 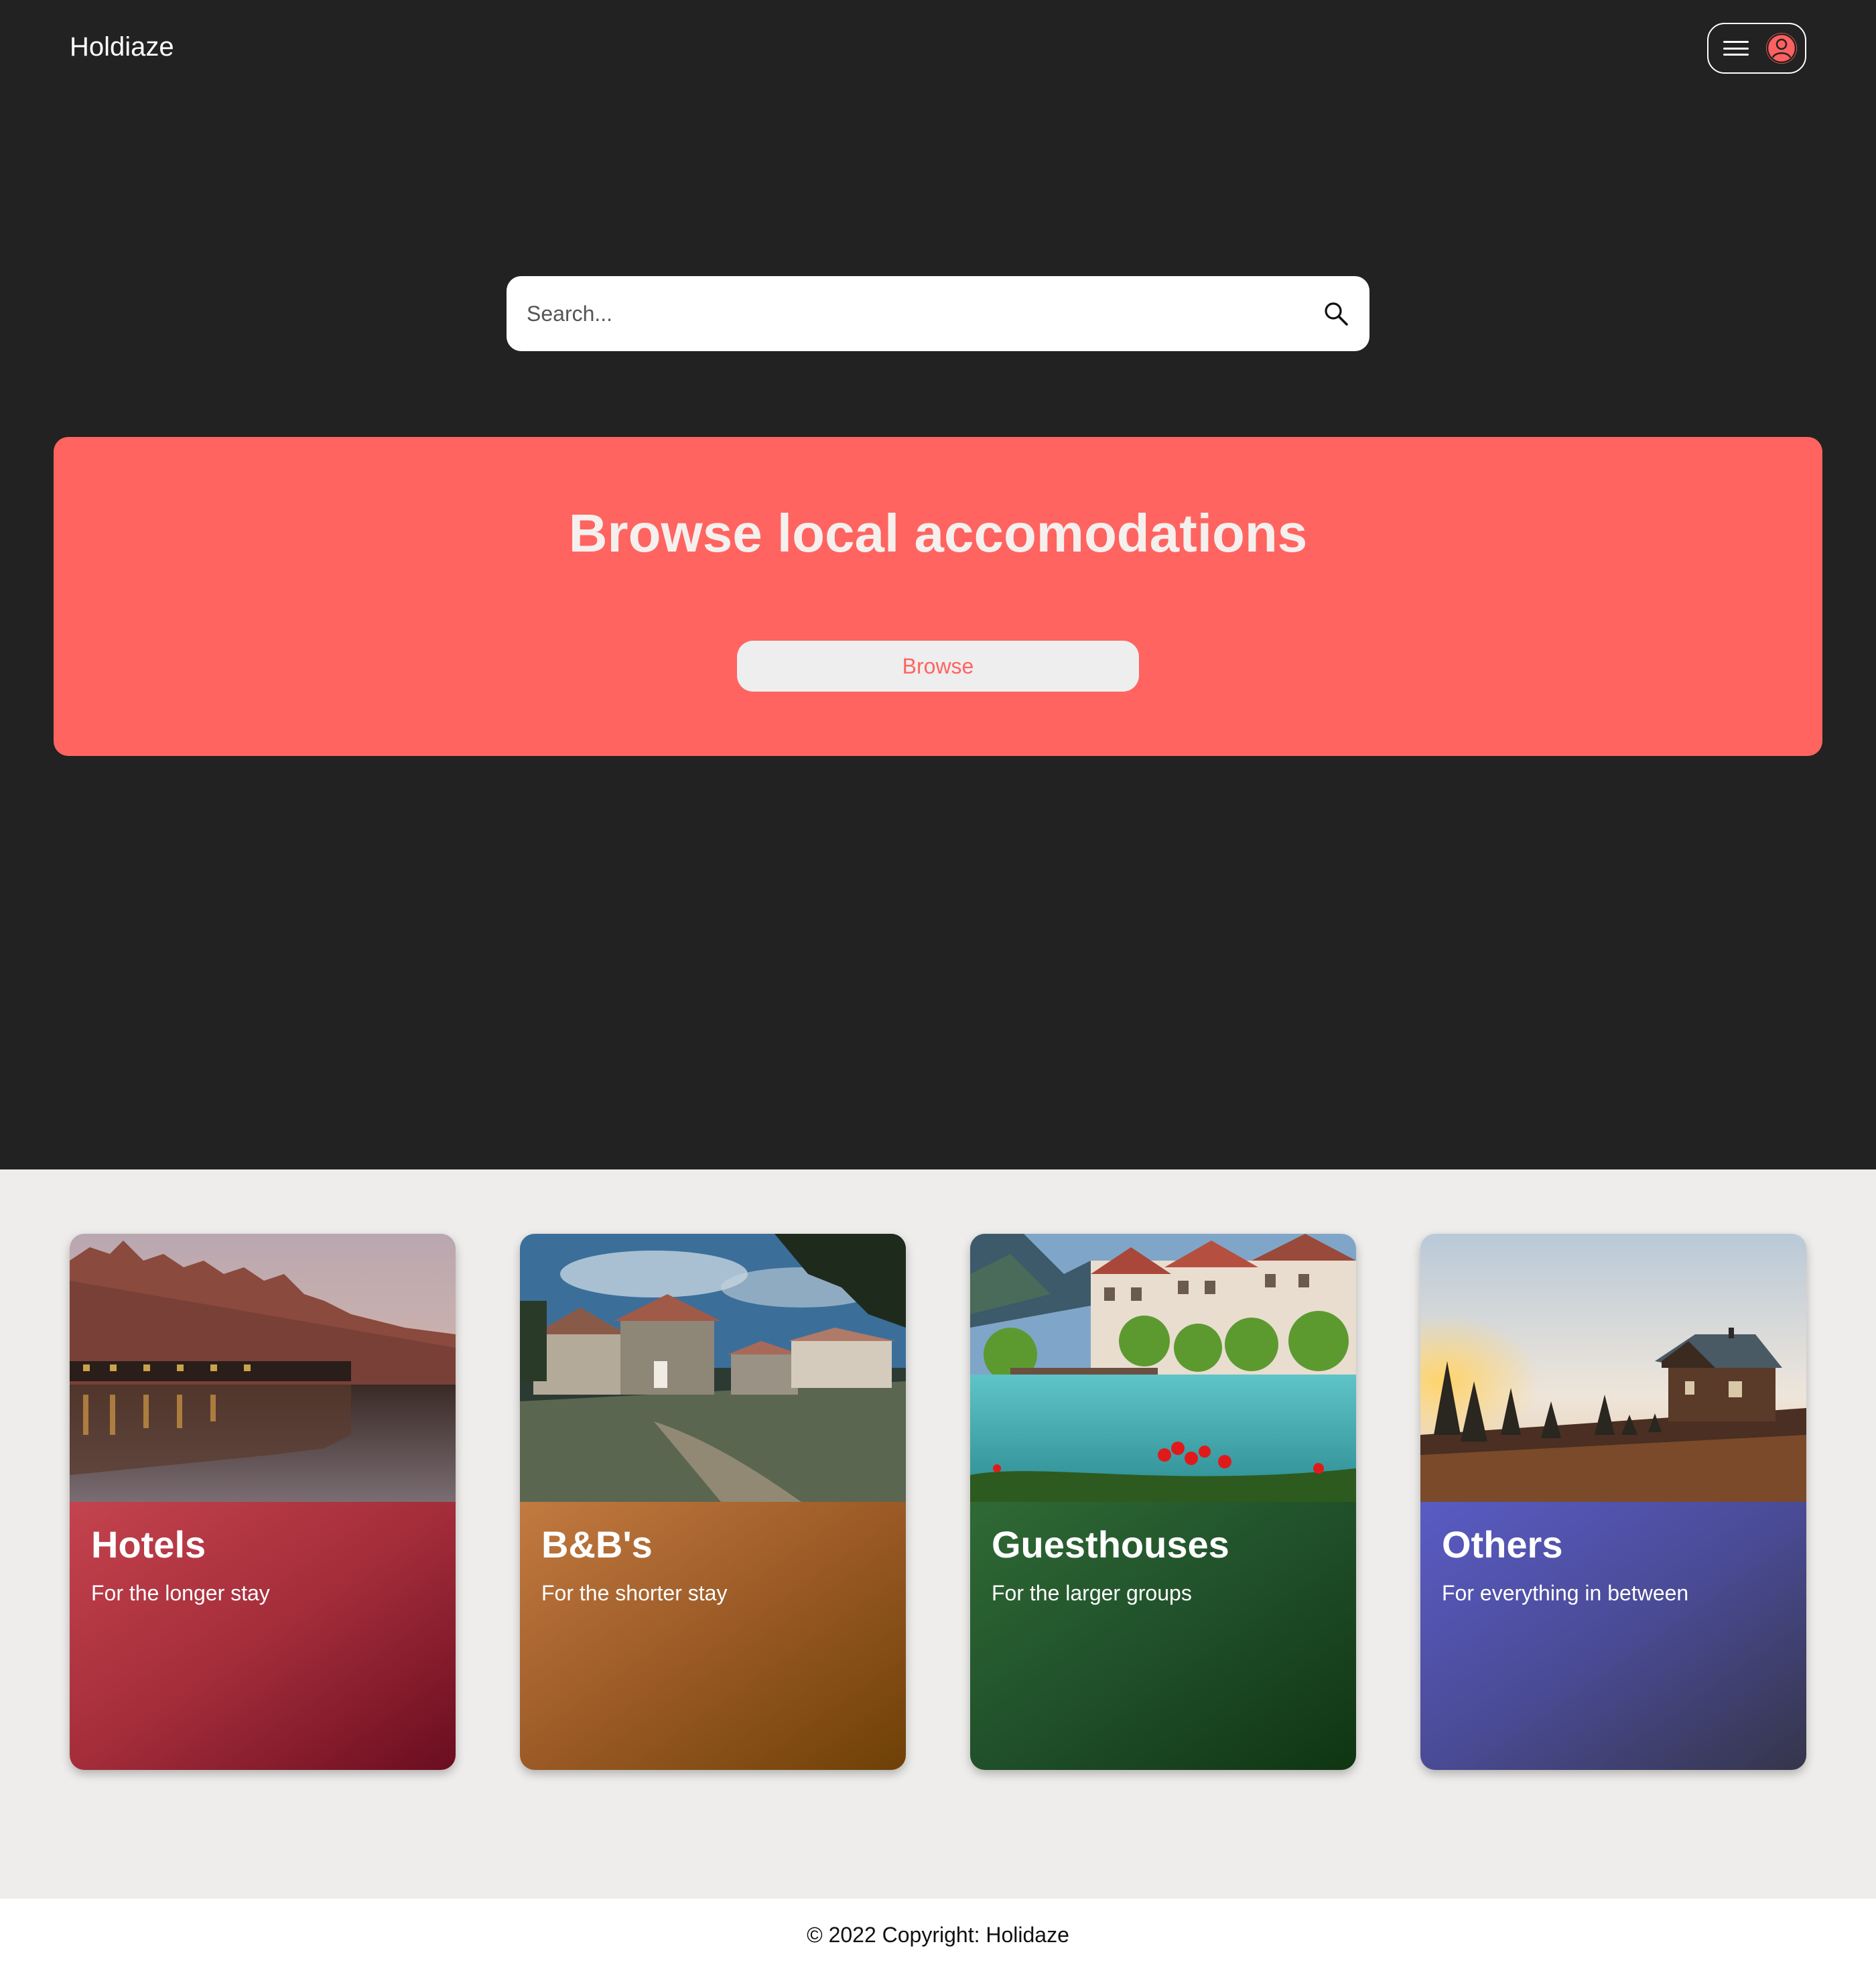 I want to click on browse-button: Browse, so click(x=938, y=666).